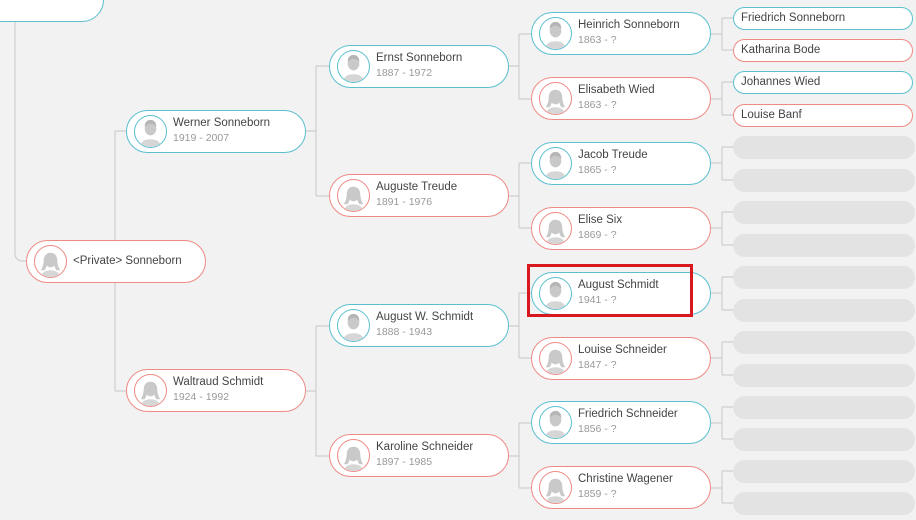 Image resolution: width=916 pixels, height=520 pixels. I want to click on person-years: 1888 - 1943, so click(404, 332).